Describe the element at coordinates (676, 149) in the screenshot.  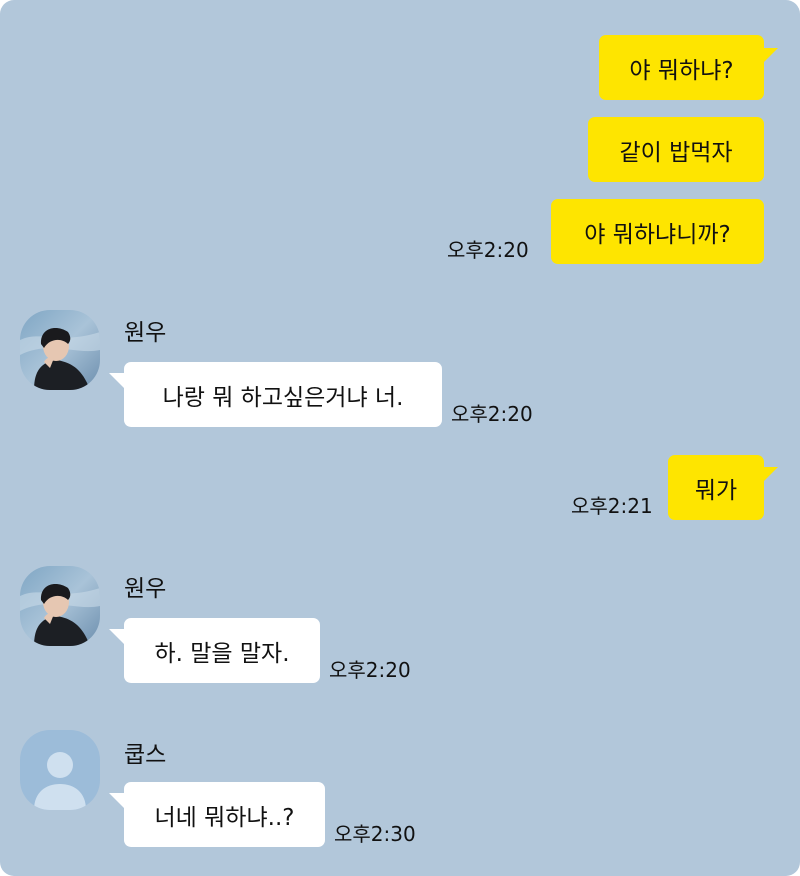
I see `my-message-bubble: 같이 밥먹자` at that location.